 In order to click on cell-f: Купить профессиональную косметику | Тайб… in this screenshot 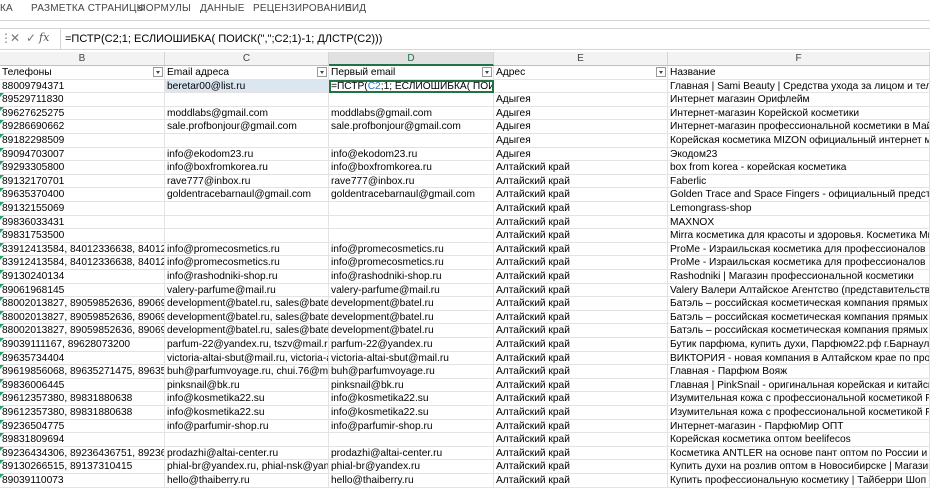, I will do `click(799, 481)`.